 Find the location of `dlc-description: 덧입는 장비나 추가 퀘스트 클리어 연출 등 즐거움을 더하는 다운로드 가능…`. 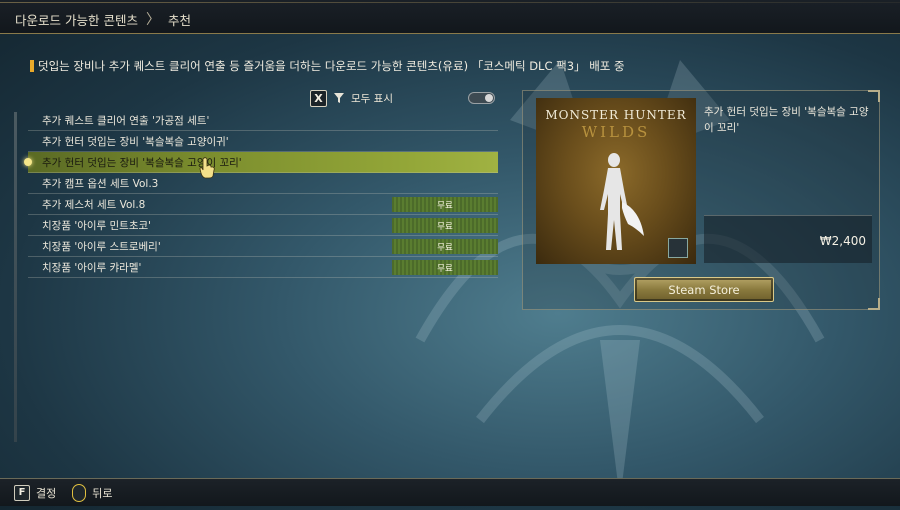

dlc-description: 덧입는 장비나 추가 퀘스트 클리어 연출 등 즐거움을 더하는 다운로드 가능… is located at coordinates (327, 66).